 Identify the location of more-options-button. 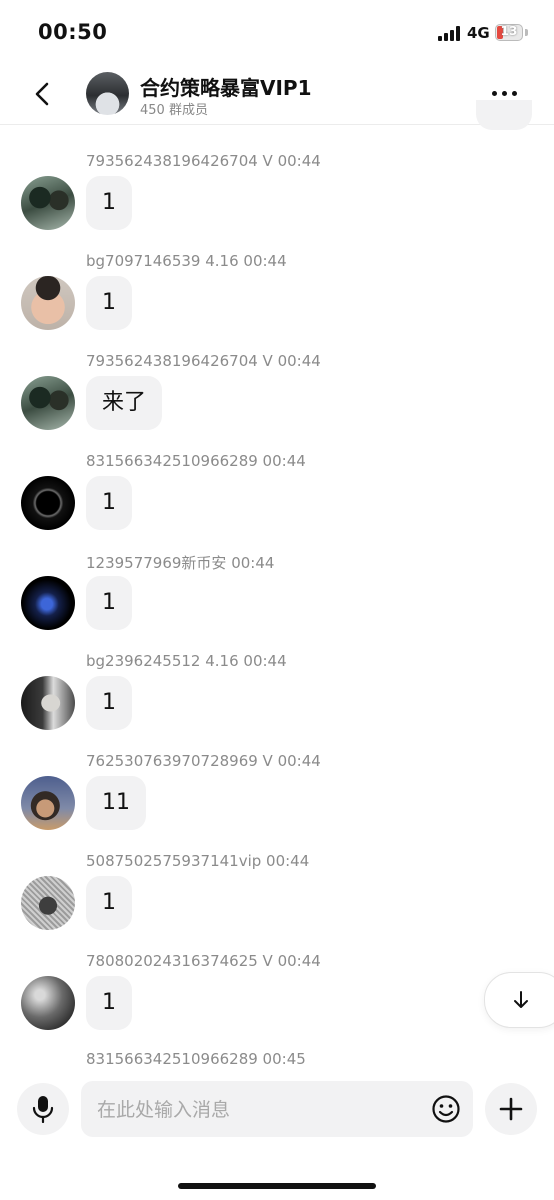
(505, 93).